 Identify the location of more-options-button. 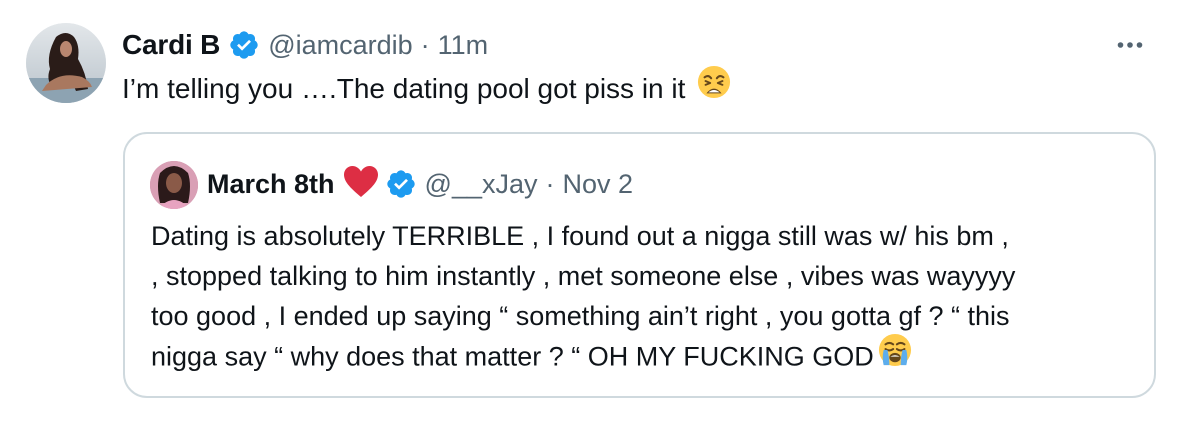
(1130, 45).